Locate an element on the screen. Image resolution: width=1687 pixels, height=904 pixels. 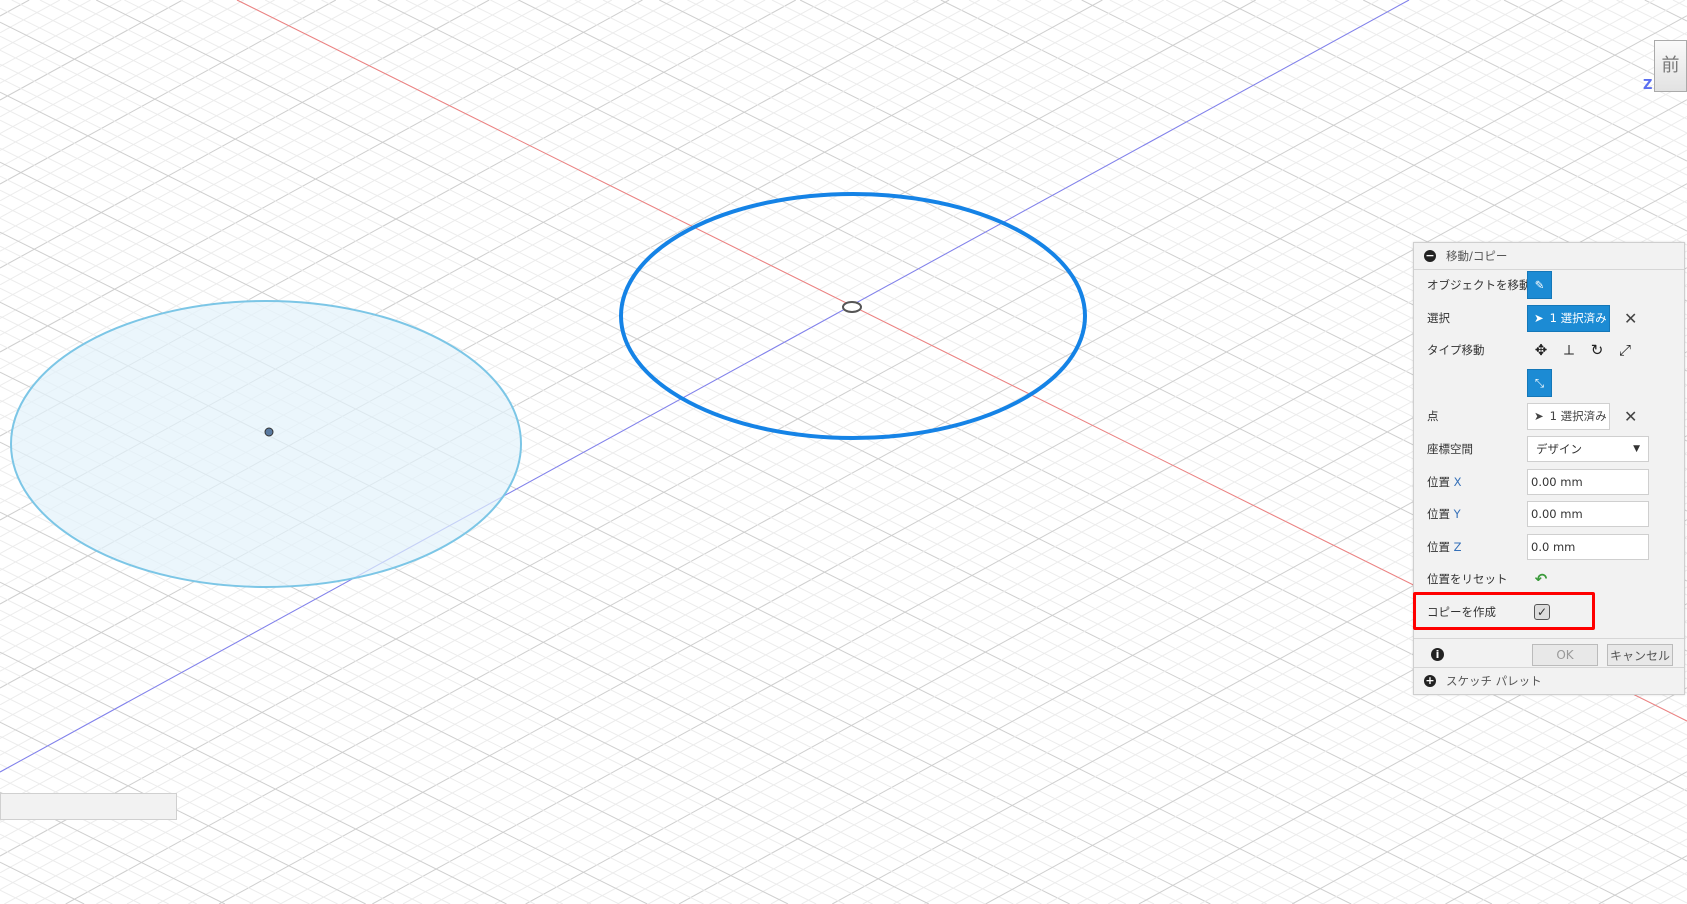
coord-space-value: デザイン is located at coordinates (1559, 449).